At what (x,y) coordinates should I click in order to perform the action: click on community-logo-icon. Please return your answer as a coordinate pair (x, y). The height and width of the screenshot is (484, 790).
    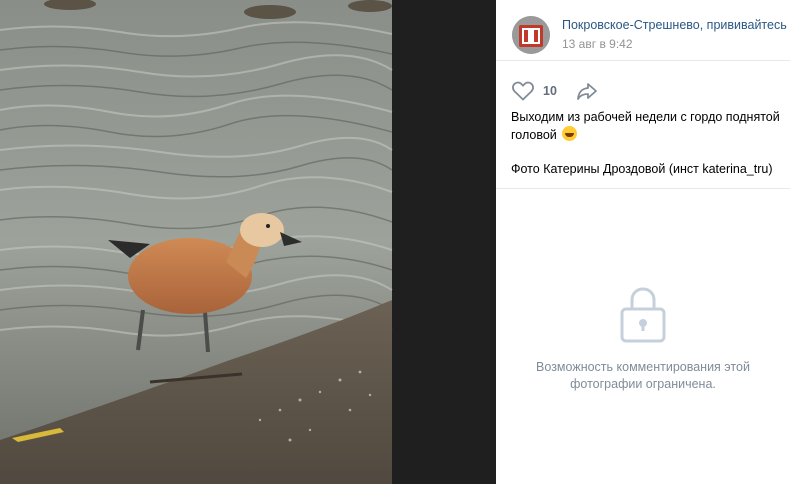
    Looking at the image, I should click on (531, 35).